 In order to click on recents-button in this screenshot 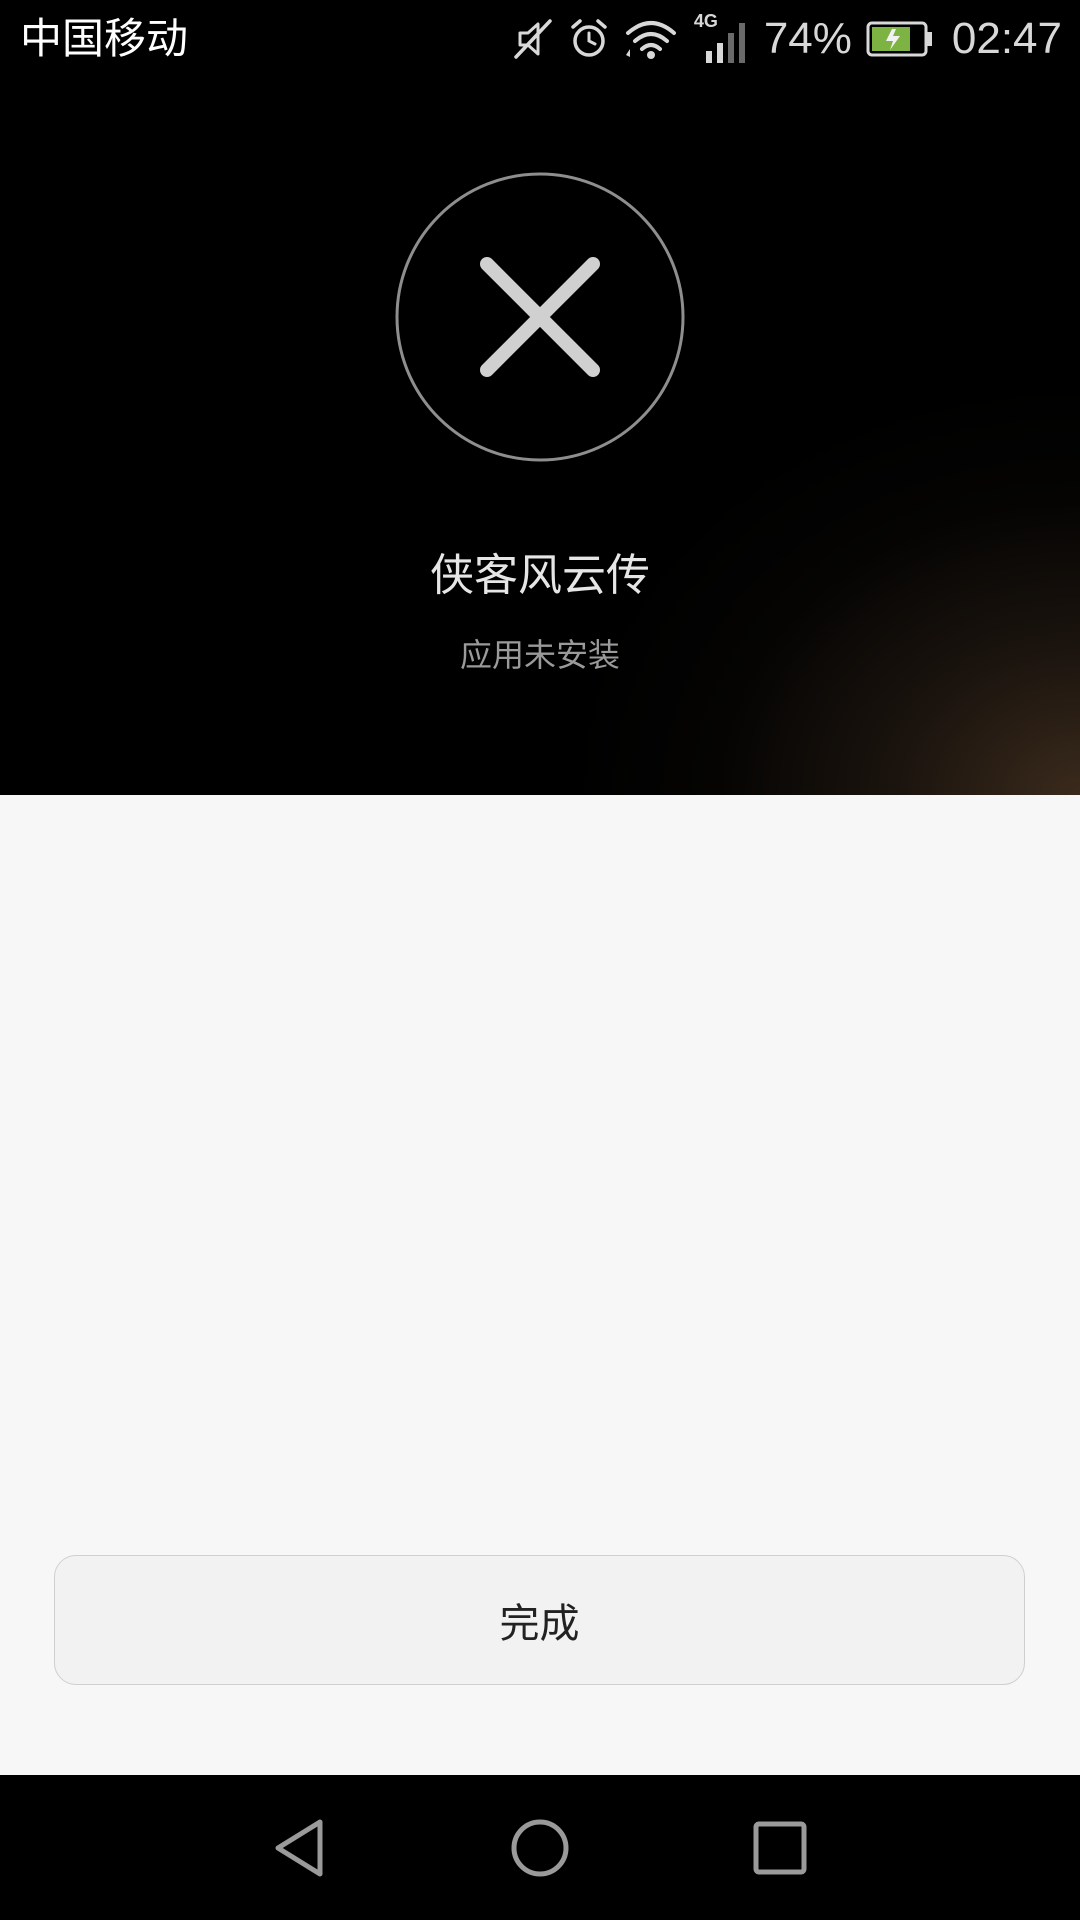, I will do `click(780, 1847)`.